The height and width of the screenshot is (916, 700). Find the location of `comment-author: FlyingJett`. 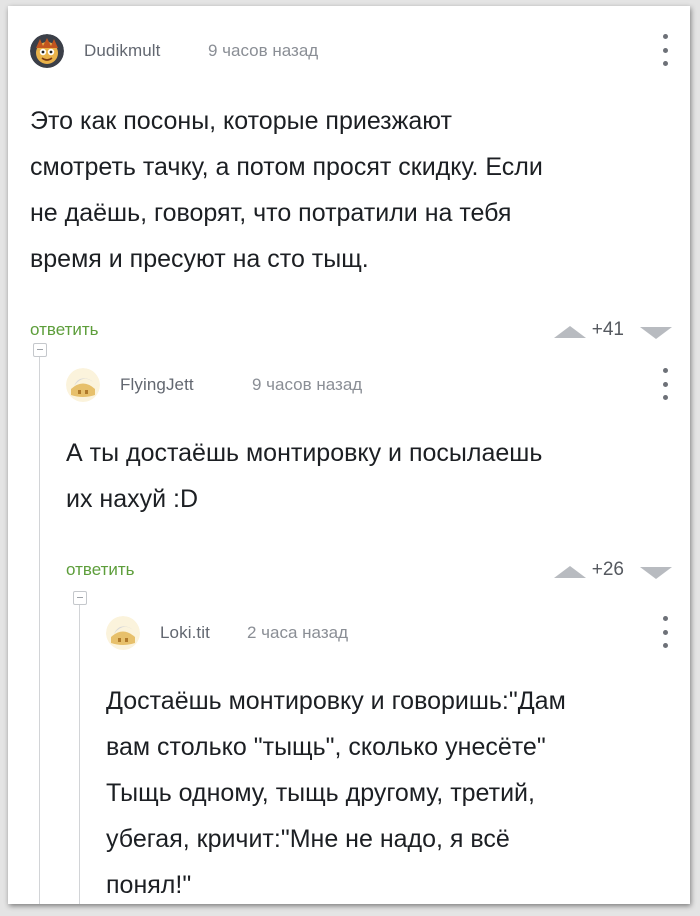

comment-author: FlyingJett is located at coordinates (157, 385).